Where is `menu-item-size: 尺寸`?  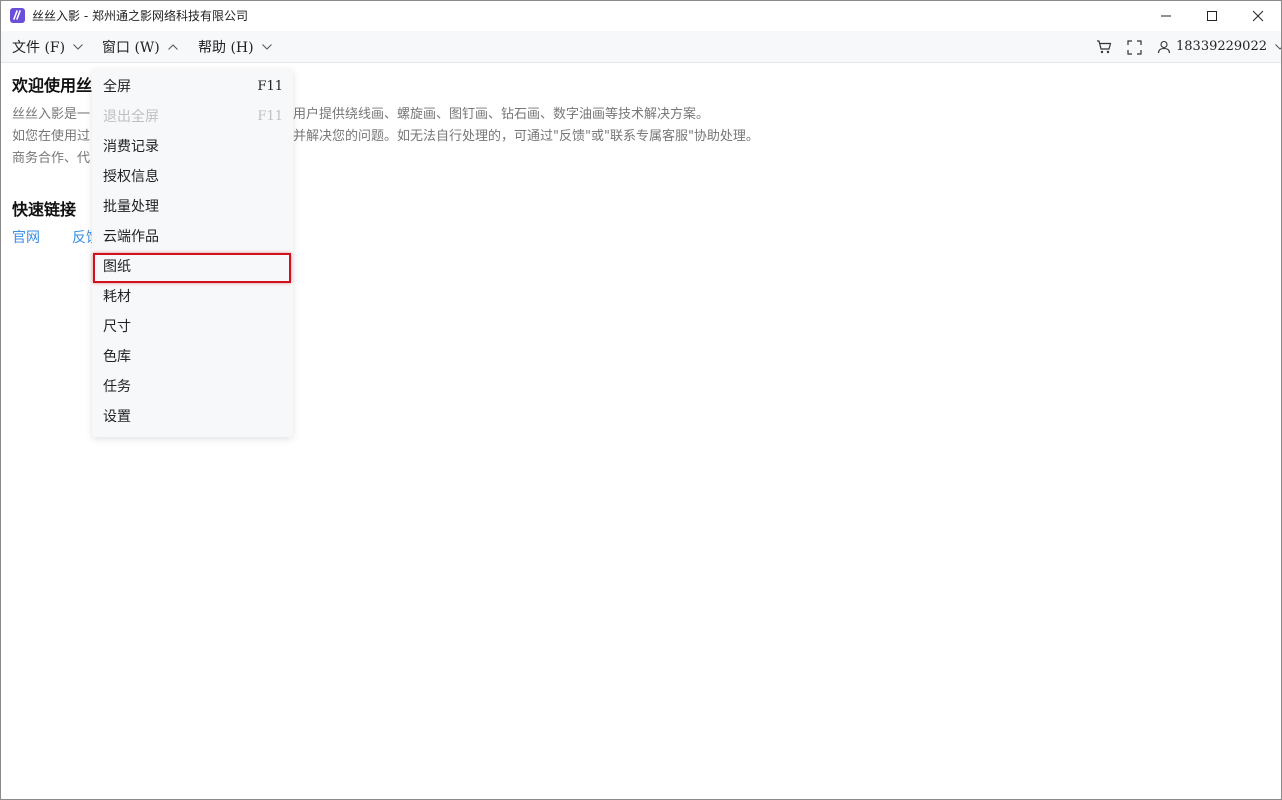
menu-item-size: 尺寸 is located at coordinates (192, 326).